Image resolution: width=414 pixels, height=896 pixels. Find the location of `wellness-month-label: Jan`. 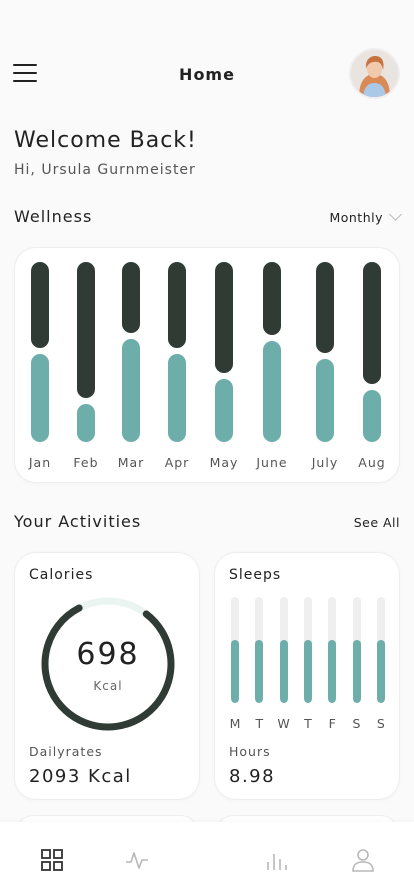

wellness-month-label: Jan is located at coordinates (40, 462).